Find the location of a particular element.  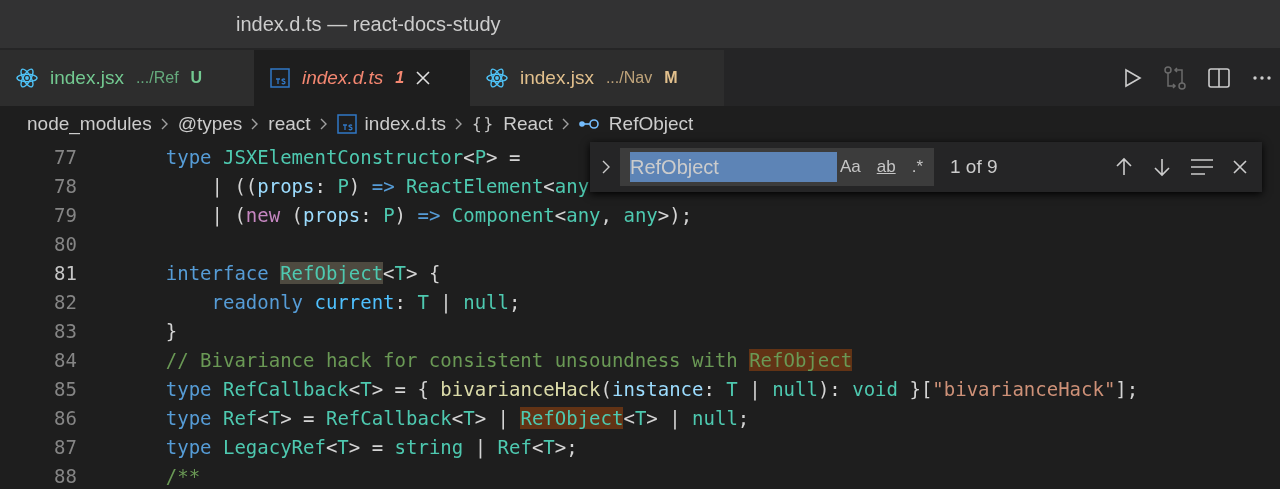

play-icon is located at coordinates (1133, 78).